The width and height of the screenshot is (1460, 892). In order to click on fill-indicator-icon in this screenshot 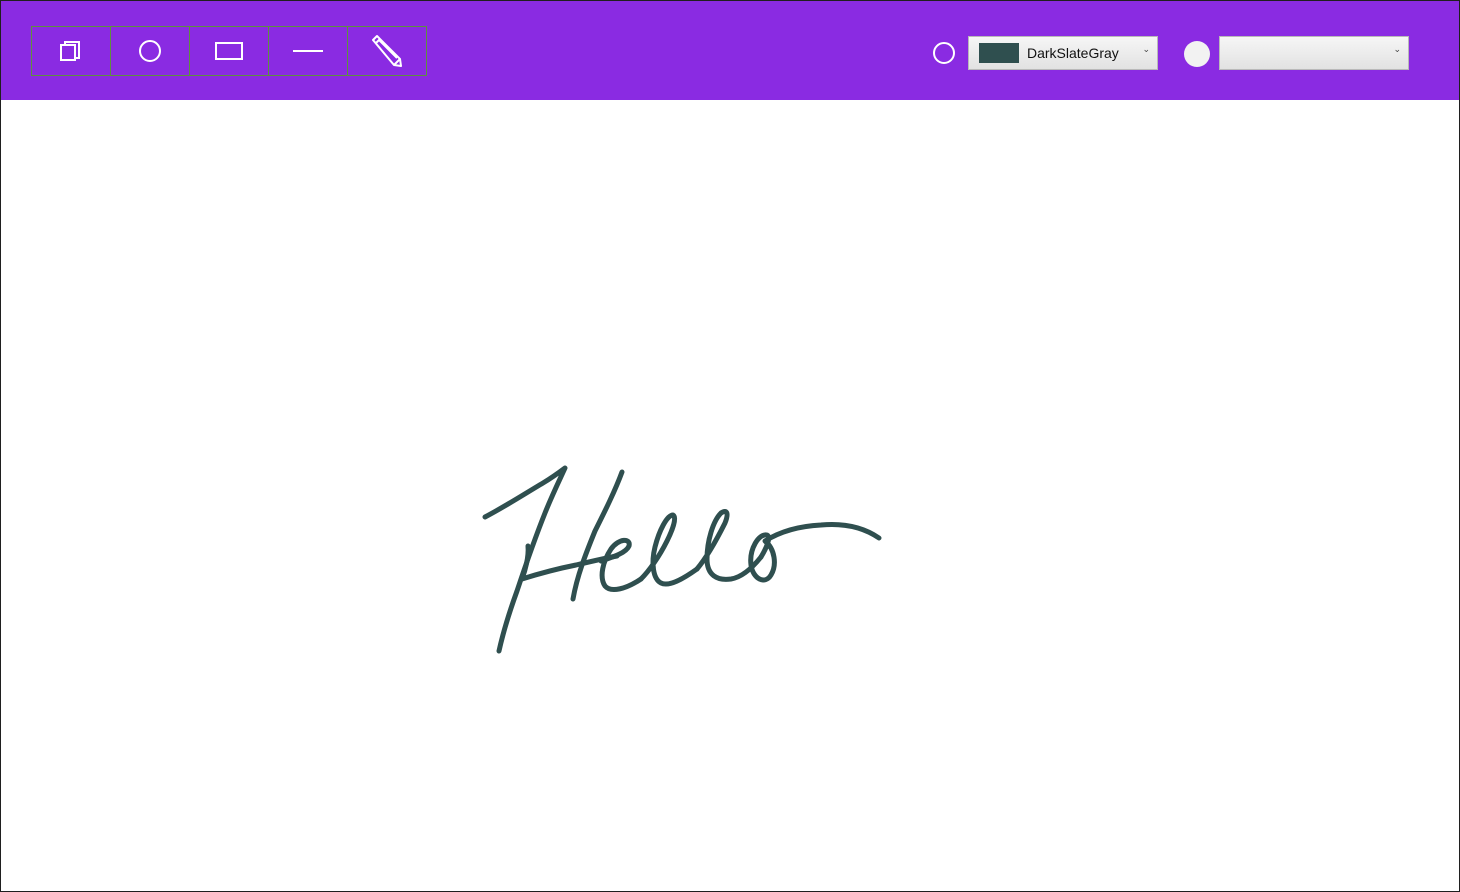, I will do `click(1197, 54)`.